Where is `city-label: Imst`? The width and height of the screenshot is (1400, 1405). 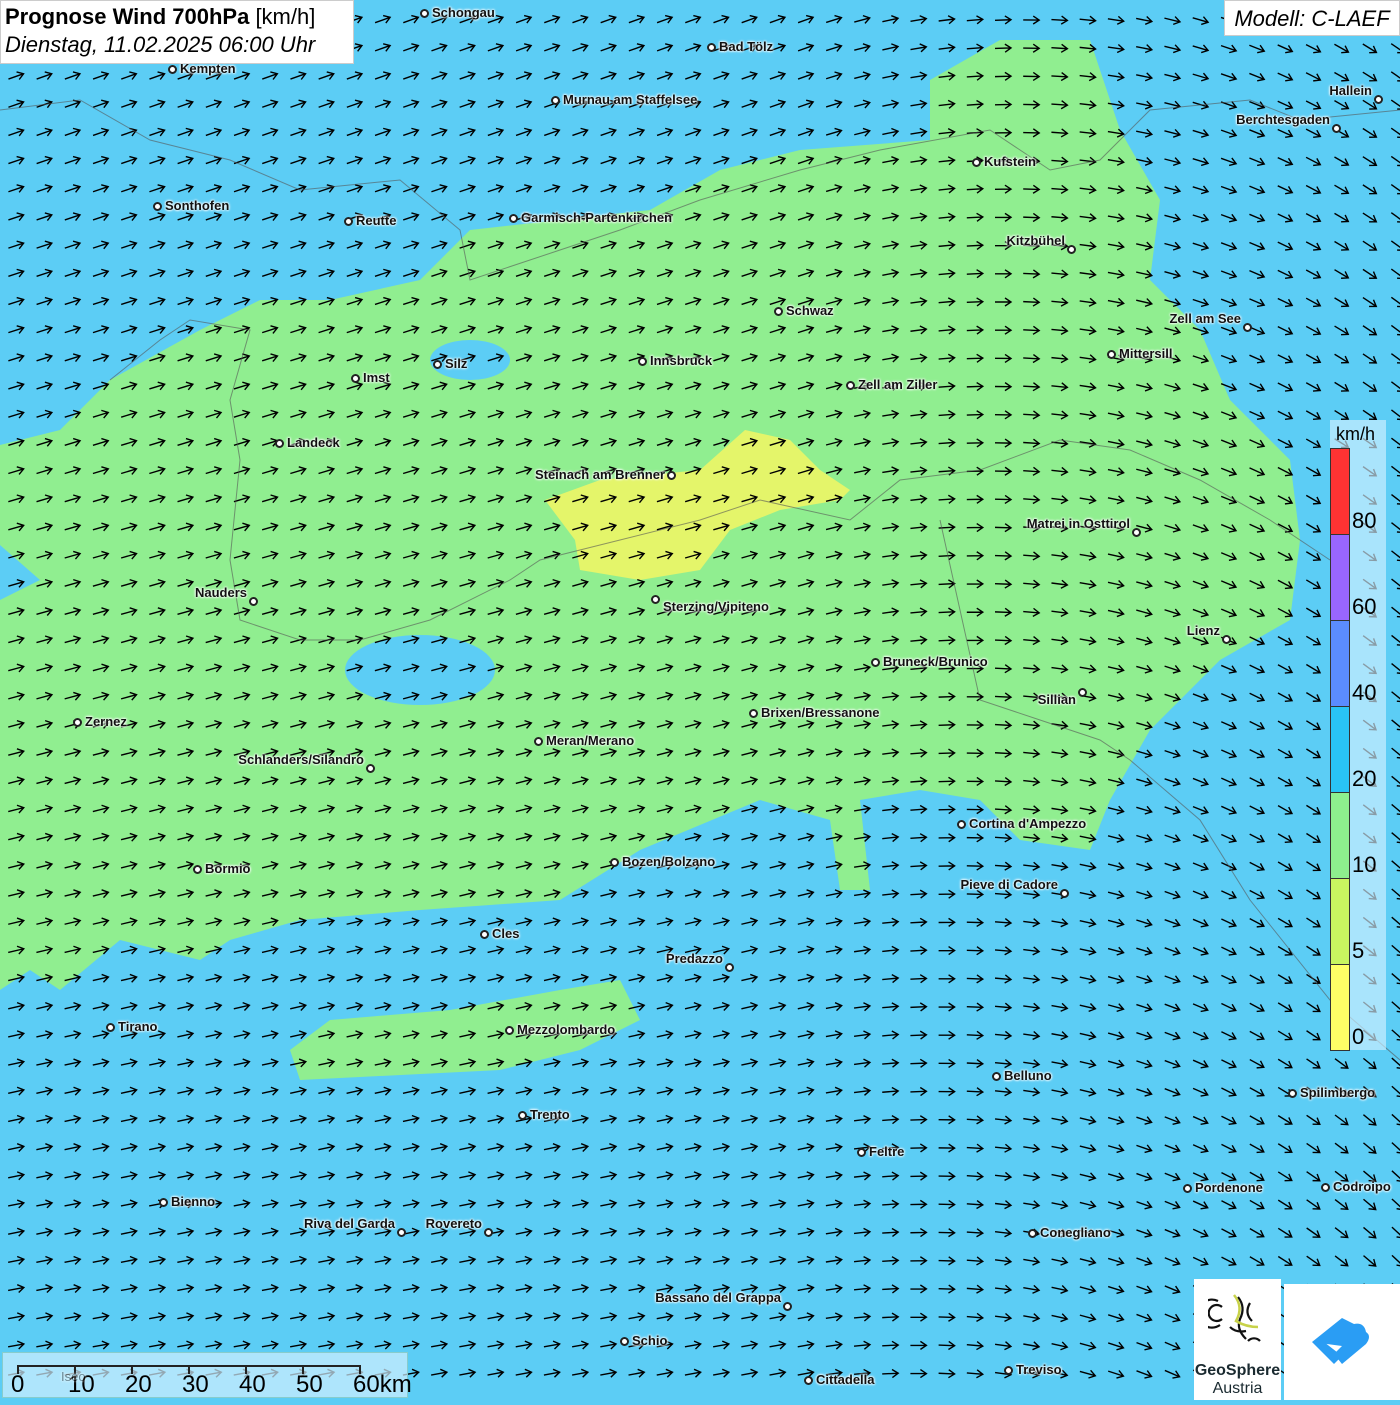 city-label: Imst is located at coordinates (376, 377).